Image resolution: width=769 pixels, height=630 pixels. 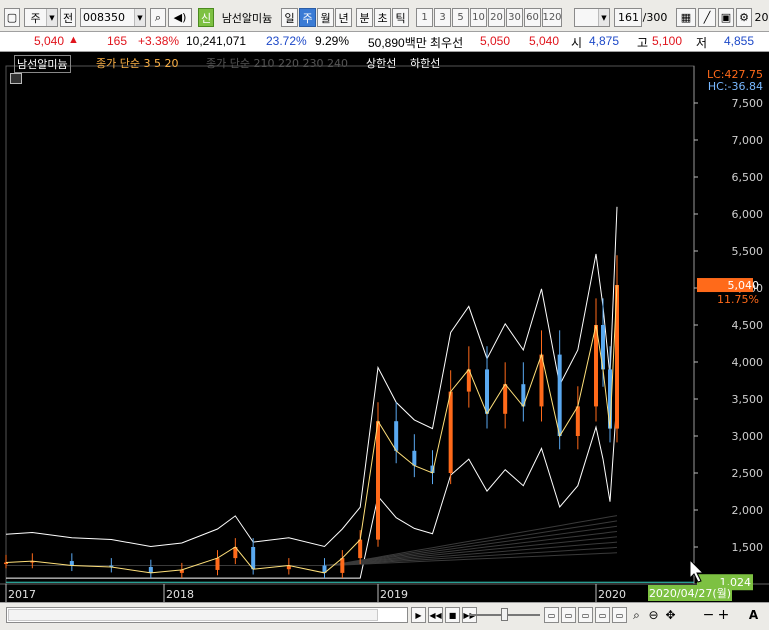 What do you see at coordinates (653, 615) in the screenshot?
I see `reset-icon: ⊖` at bounding box center [653, 615].